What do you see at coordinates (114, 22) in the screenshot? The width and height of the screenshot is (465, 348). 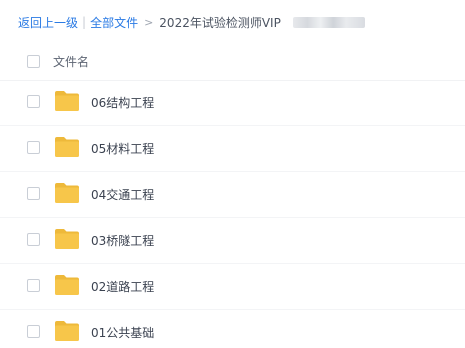 I see `all-files-link: 全部文件` at bounding box center [114, 22].